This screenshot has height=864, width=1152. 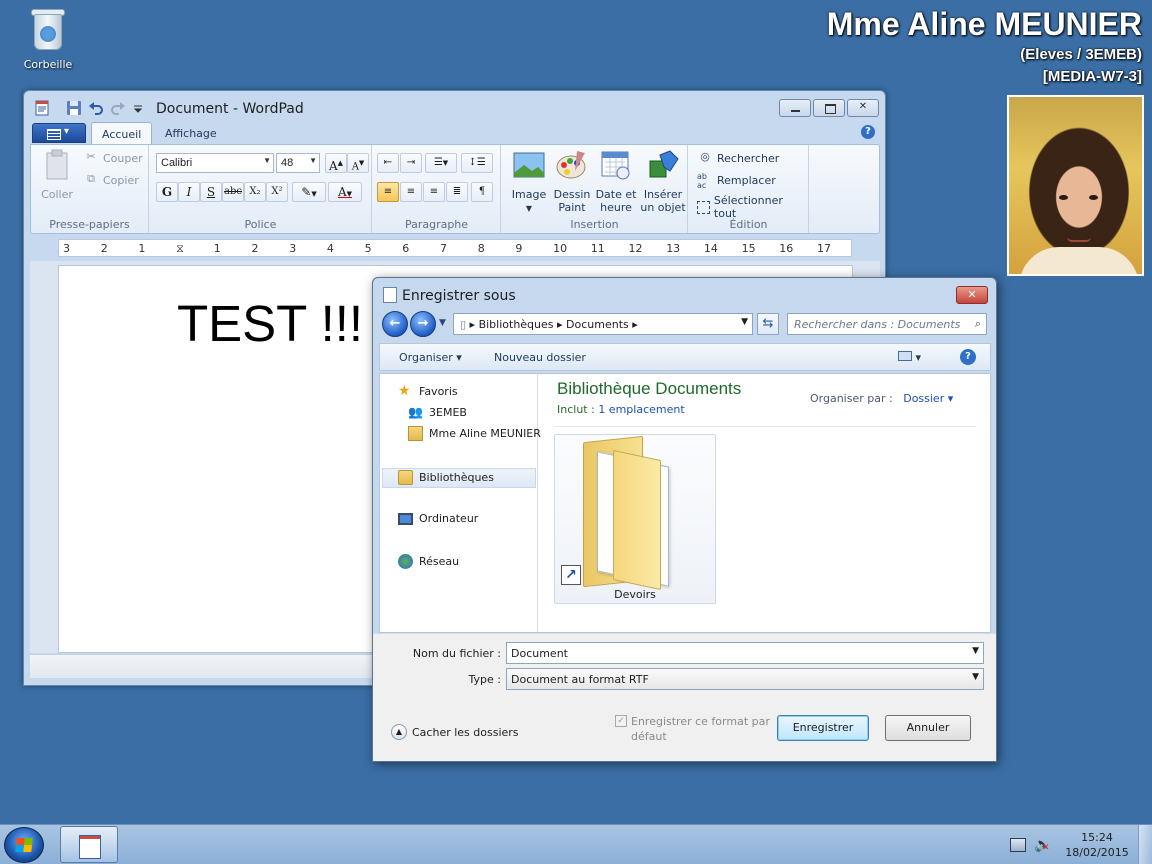 I want to click on type-select: Document au format RTF ▼, so click(x=745, y=679).